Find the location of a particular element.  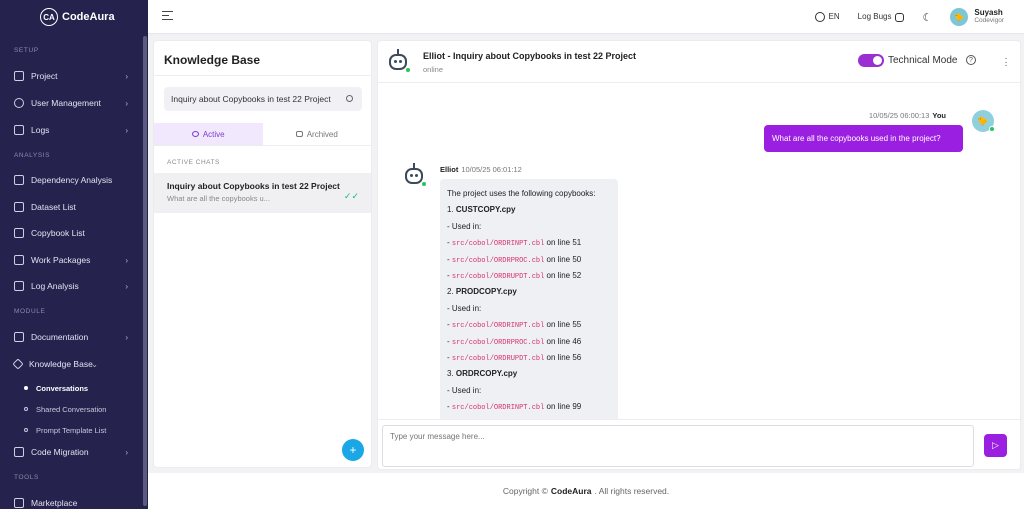

message-line: - src/cobol/ORDRUPDT.cbl on line 56 is located at coordinates (532, 358).